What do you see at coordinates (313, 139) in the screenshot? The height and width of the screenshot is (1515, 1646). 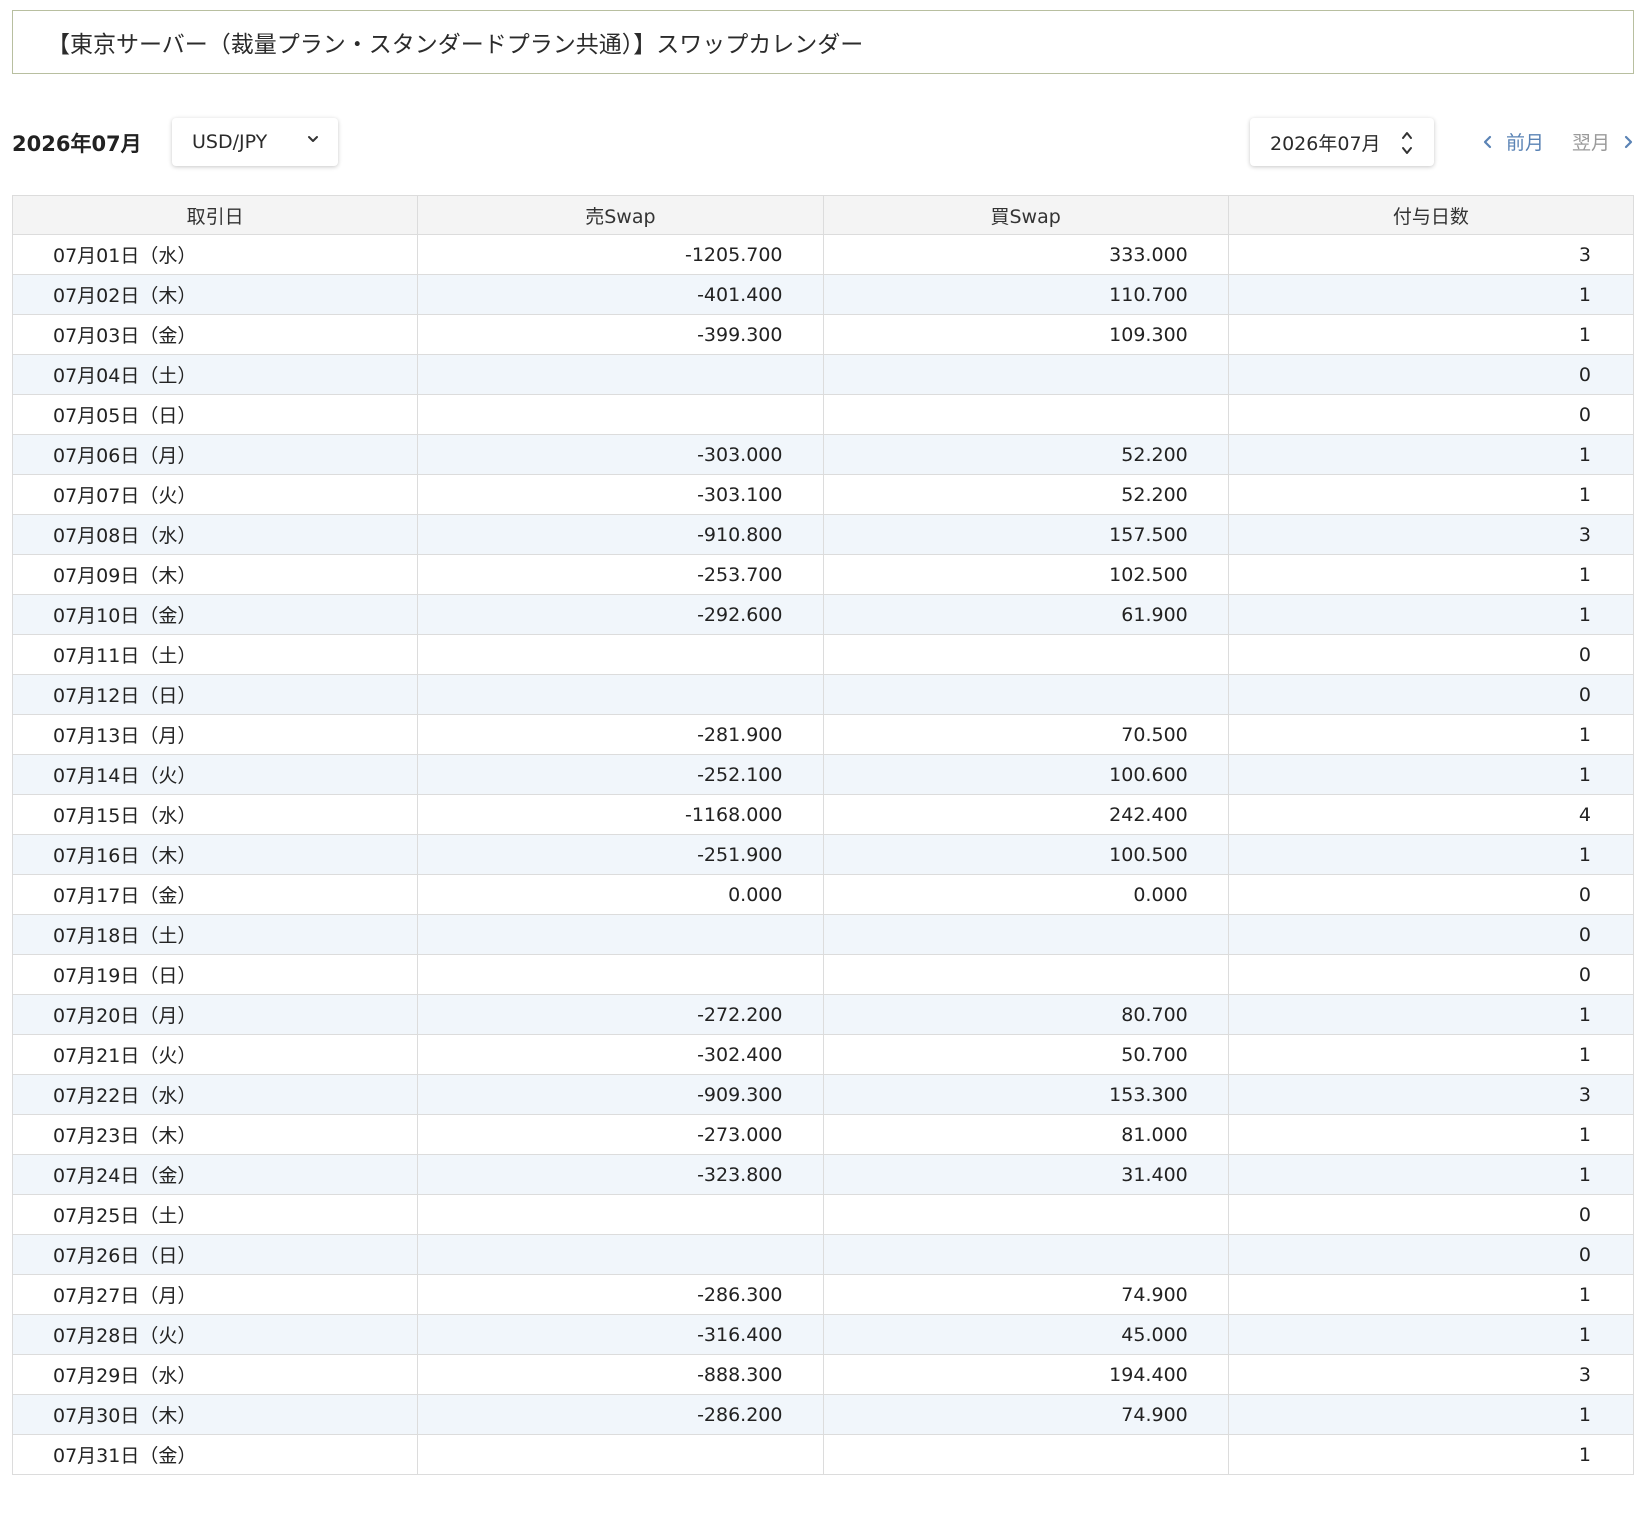 I see `chevron-down-icon` at bounding box center [313, 139].